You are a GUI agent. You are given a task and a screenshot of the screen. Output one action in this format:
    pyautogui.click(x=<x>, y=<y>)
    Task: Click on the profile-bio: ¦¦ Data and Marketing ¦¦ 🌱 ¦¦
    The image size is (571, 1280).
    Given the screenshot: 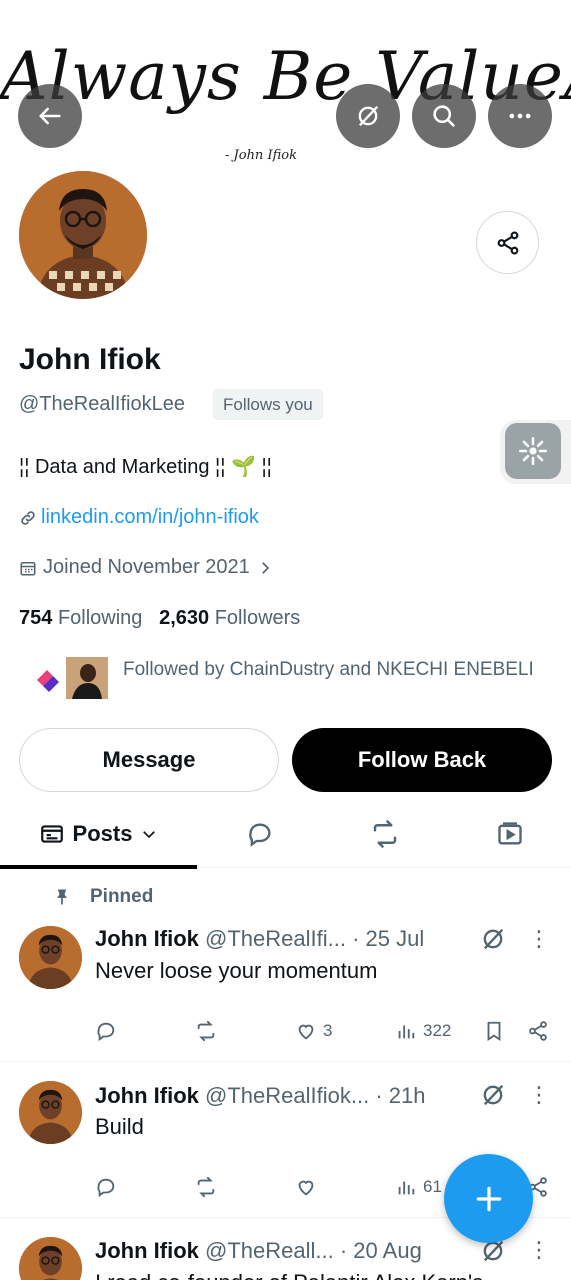 What is the action you would take?
    pyautogui.click(x=145, y=467)
    